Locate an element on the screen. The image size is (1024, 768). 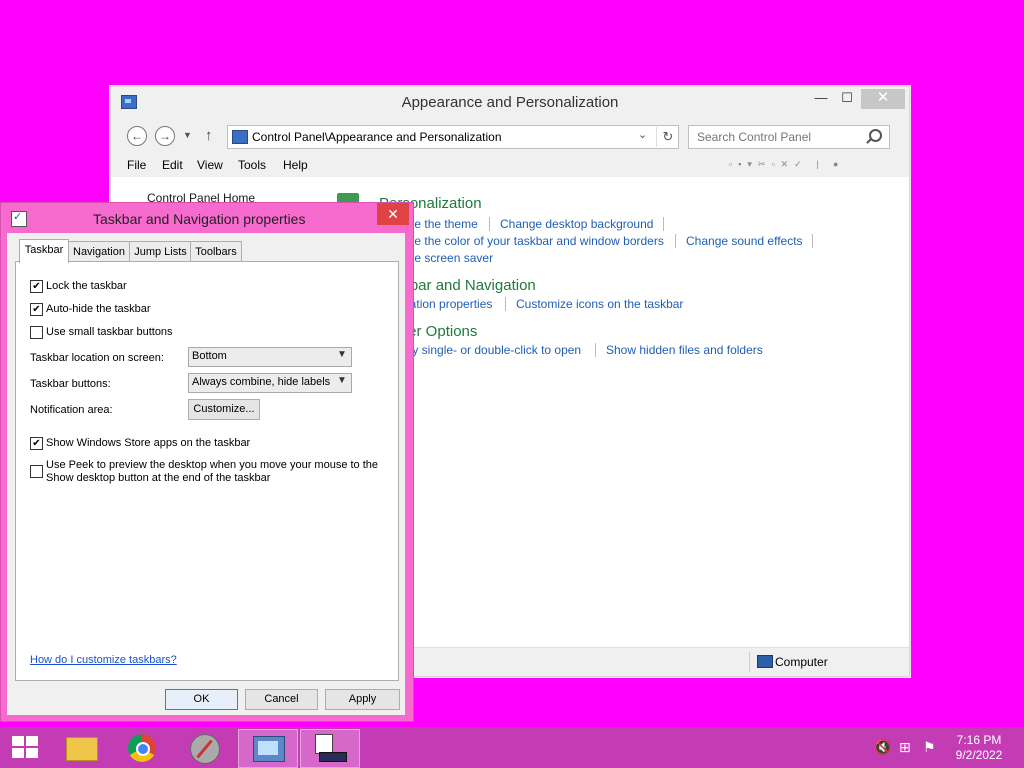
title-bar: Appearance and Personalization — ☐ ✕ is located at coordinates (510, 102).